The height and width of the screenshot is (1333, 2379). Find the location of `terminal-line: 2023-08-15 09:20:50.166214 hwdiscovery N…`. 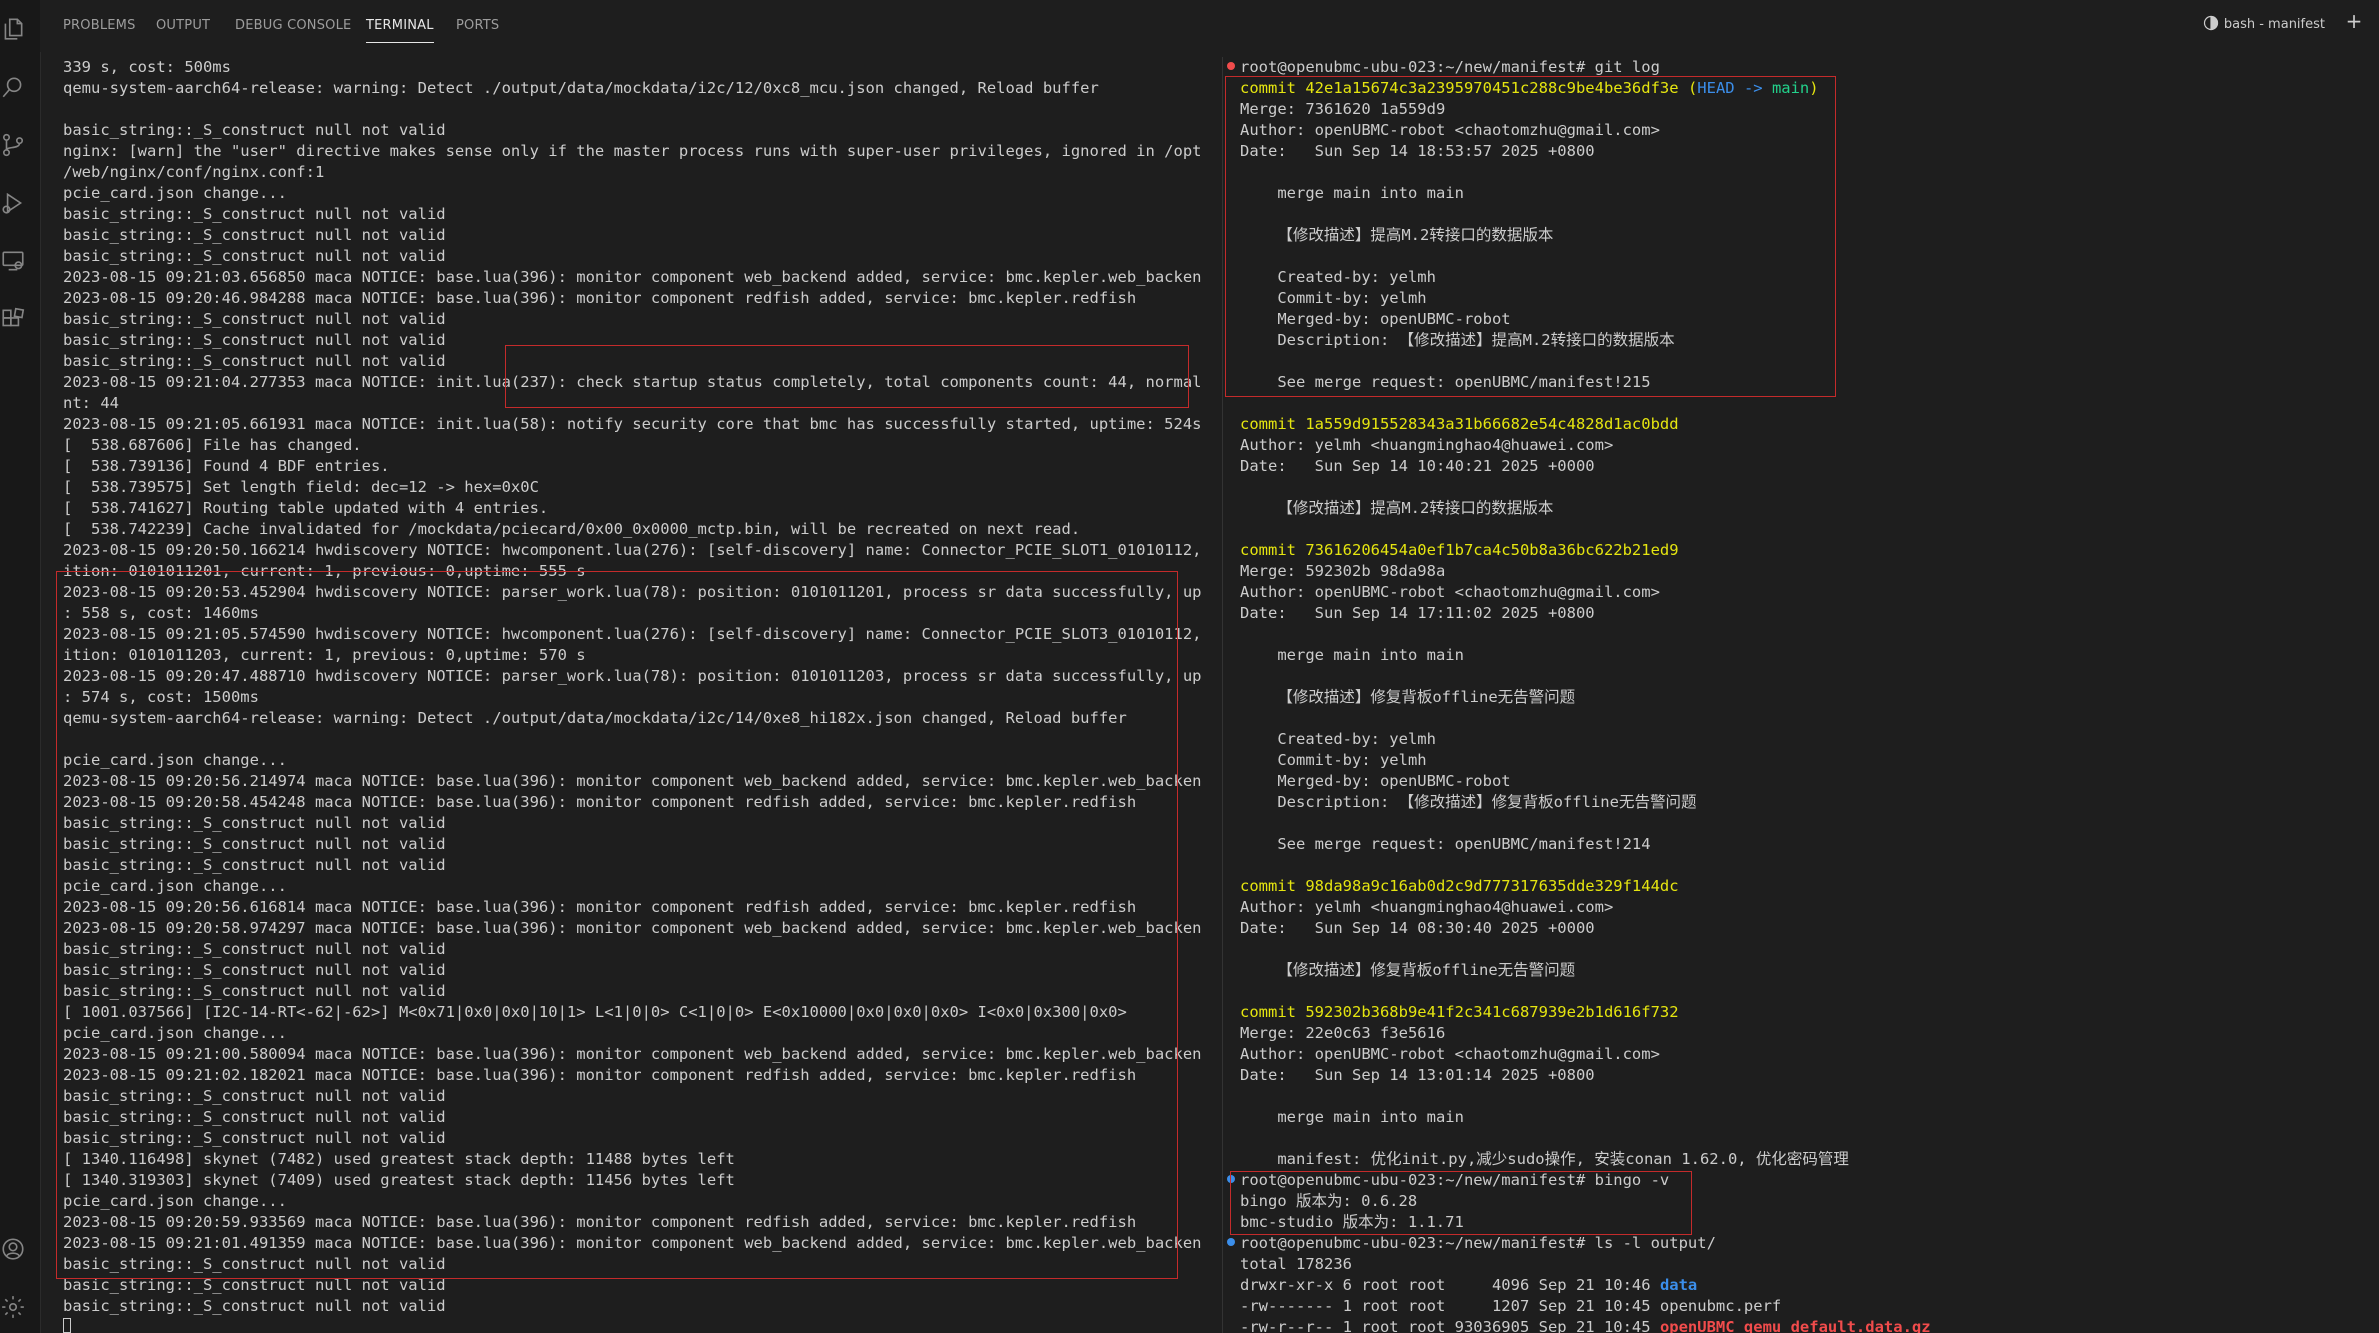

terminal-line: 2023-08-15 09:20:50.166214 hwdiscovery N… is located at coordinates (632, 550).